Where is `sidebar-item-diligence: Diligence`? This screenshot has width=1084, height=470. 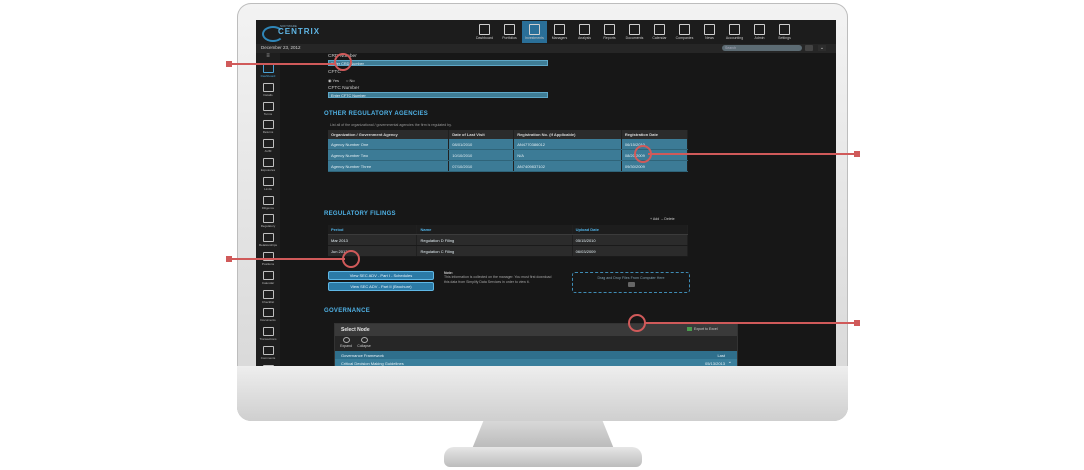
sidebar-item-diligence: Diligence is located at coordinates (268, 204).